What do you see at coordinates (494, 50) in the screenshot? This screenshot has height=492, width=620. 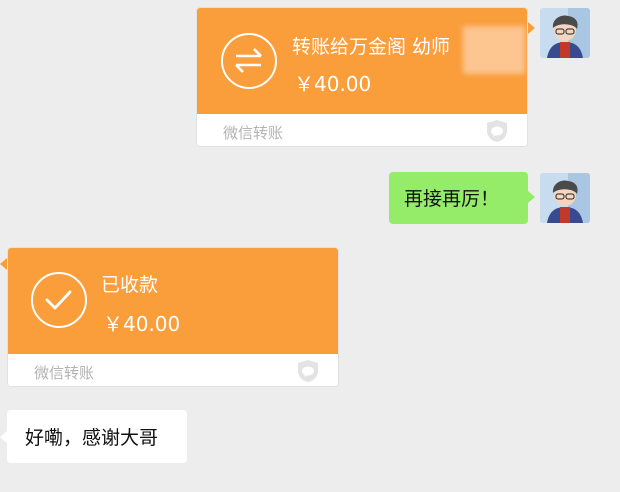 I see `redaction-blur` at bounding box center [494, 50].